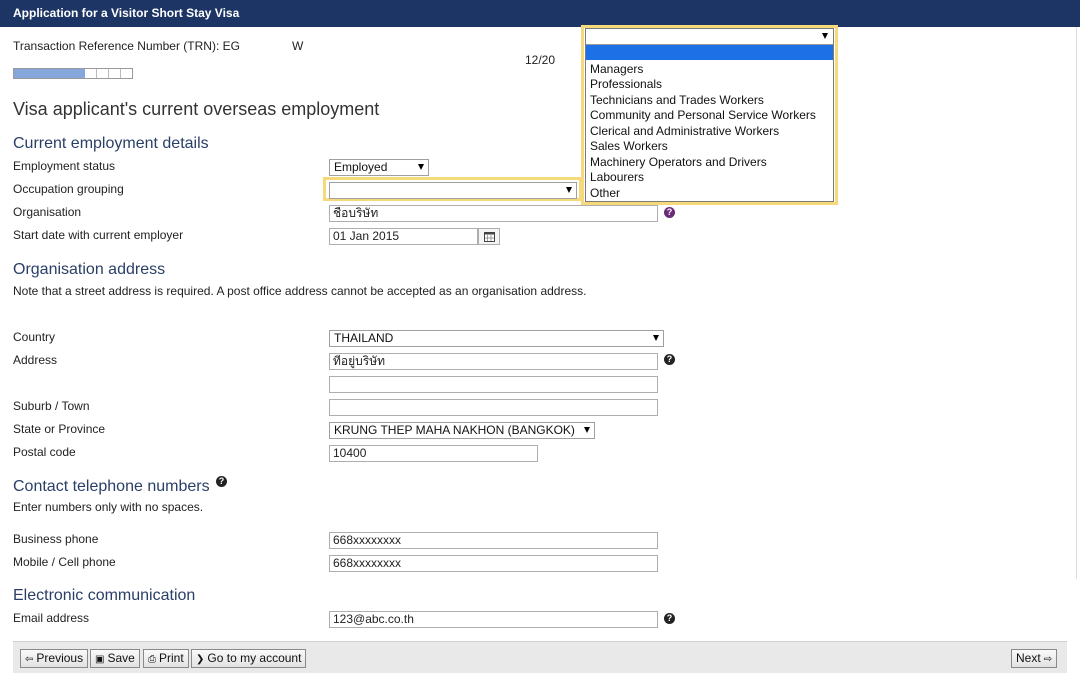  I want to click on country-select: THAILAND, so click(496, 338).